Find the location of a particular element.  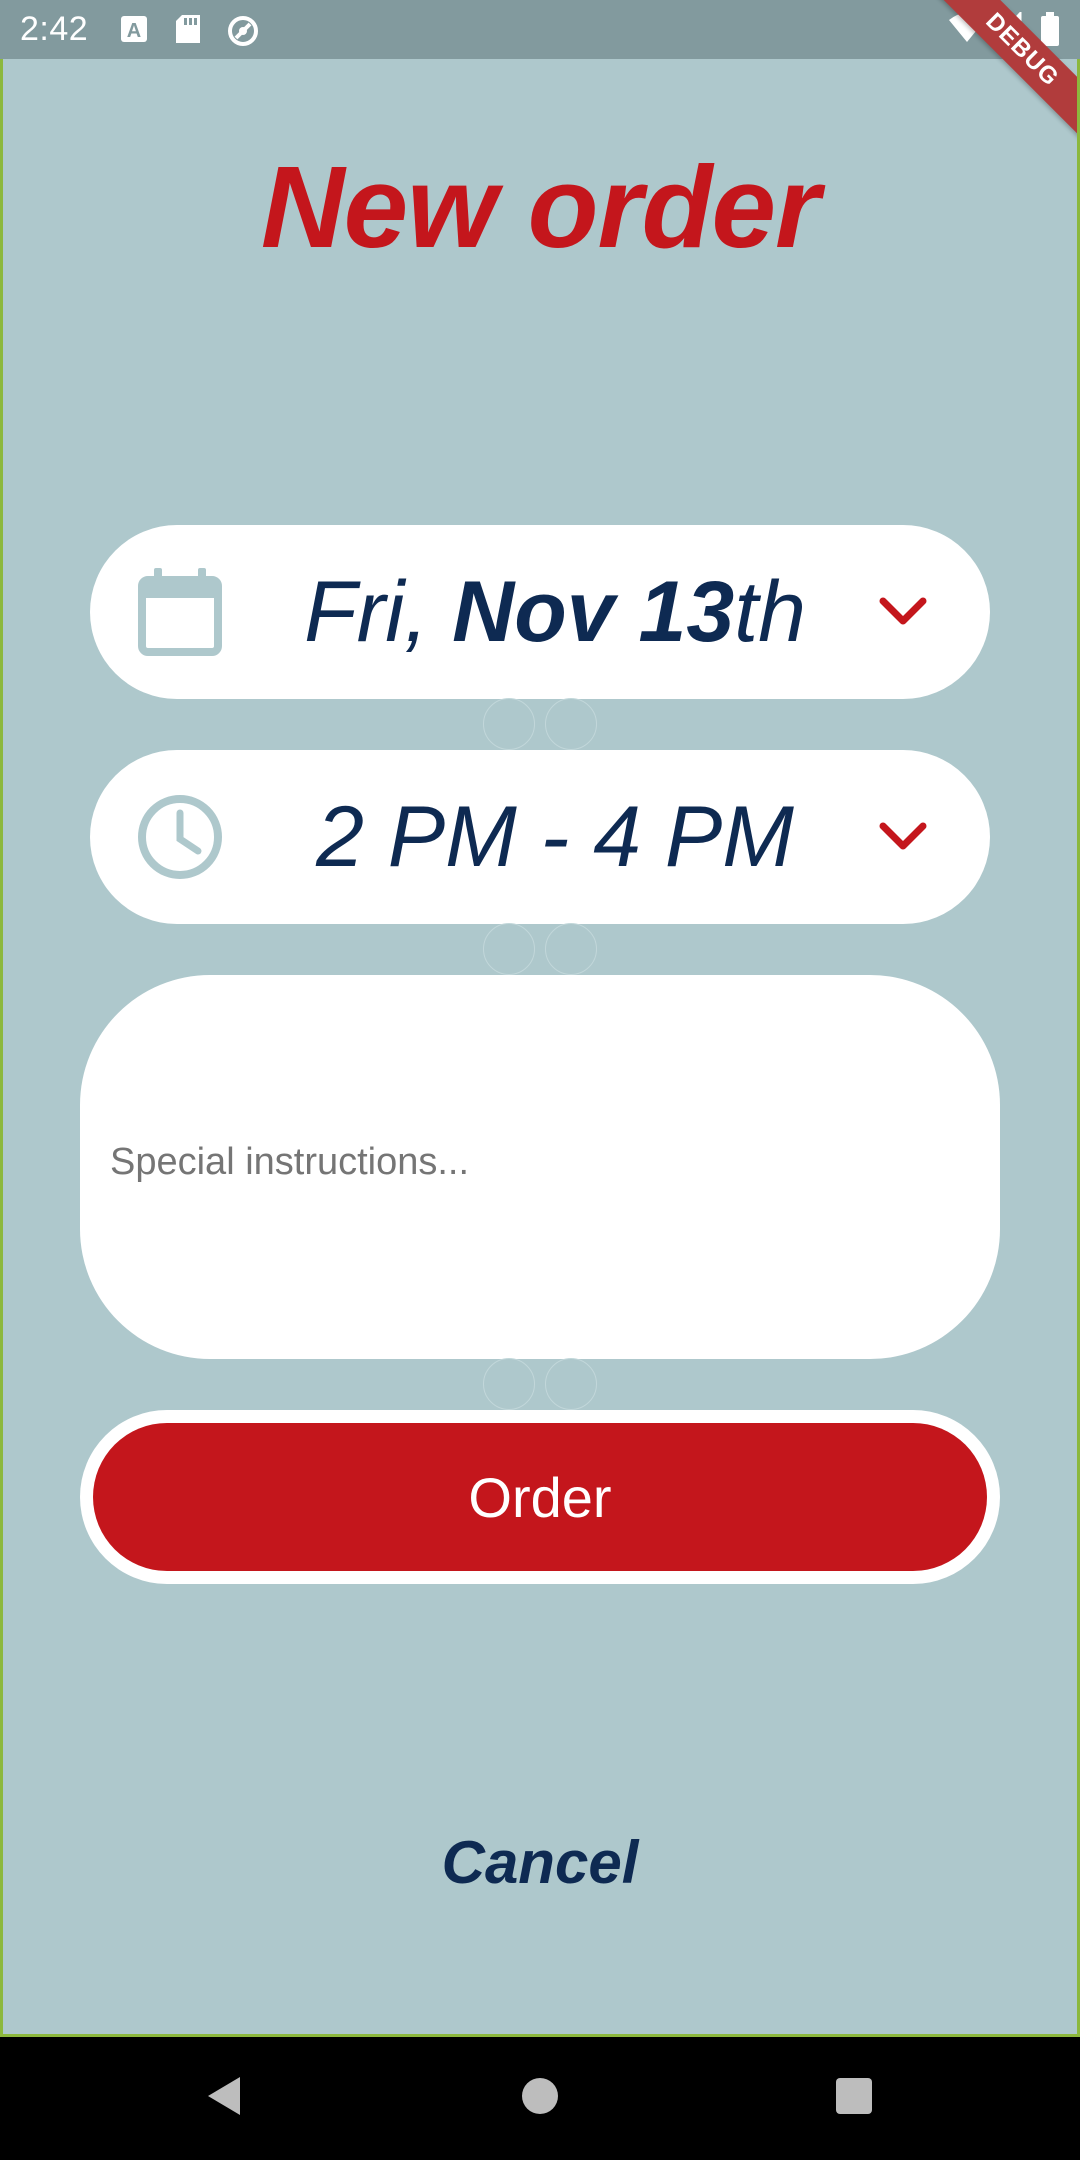

date-value: Fri, Nov 13th is located at coordinates (555, 612).